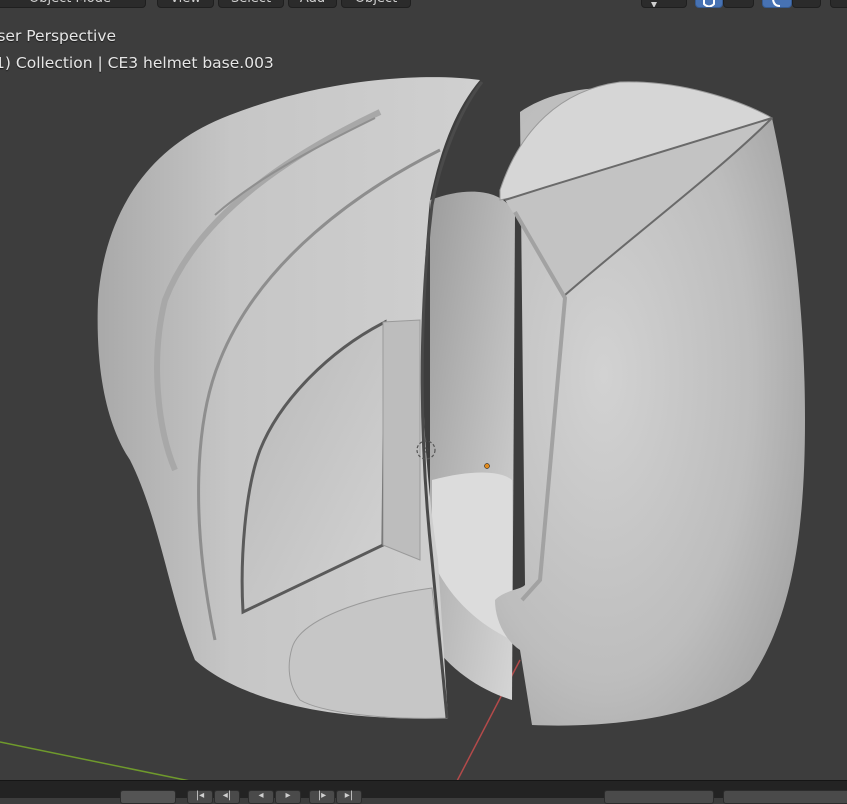  What do you see at coordinates (659, 797) in the screenshot?
I see `start-frame-field` at bounding box center [659, 797].